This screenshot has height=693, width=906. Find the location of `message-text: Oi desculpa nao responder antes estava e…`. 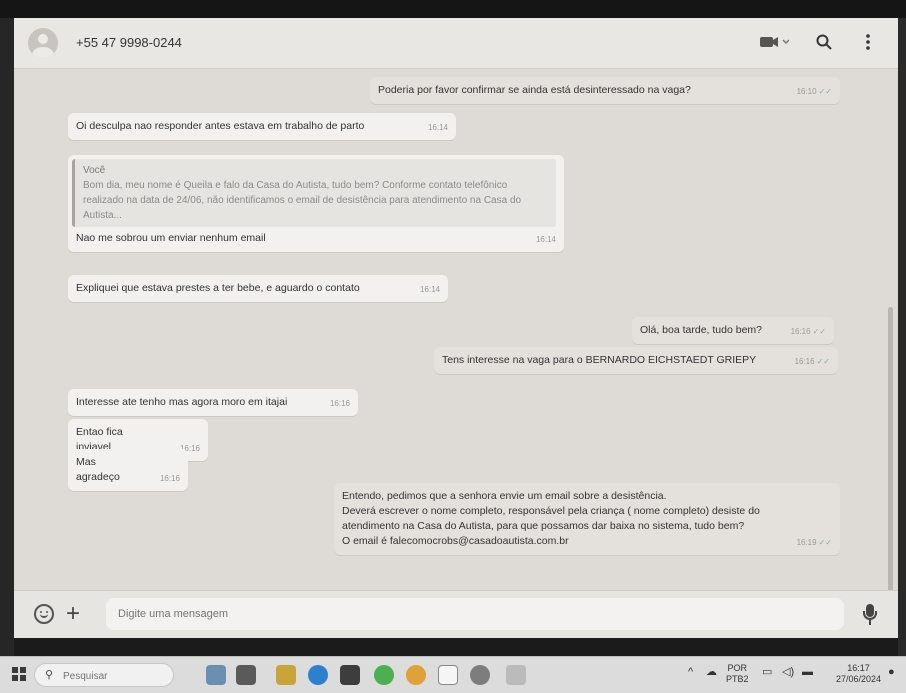

message-text: Oi desculpa nao responder antes estava e… is located at coordinates (220, 126).